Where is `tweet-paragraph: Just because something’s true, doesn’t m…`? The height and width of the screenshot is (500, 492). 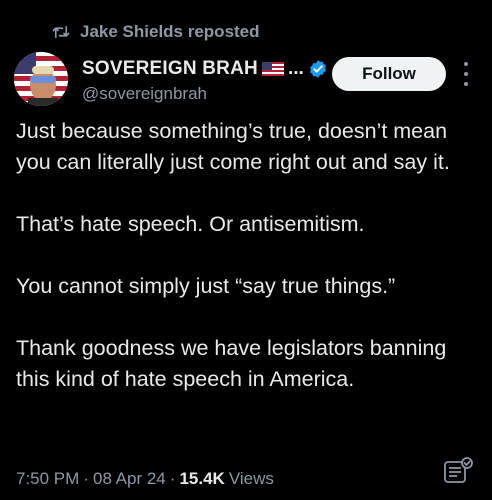 tweet-paragraph: Just because something’s true, doesn’t m… is located at coordinates (233, 146).